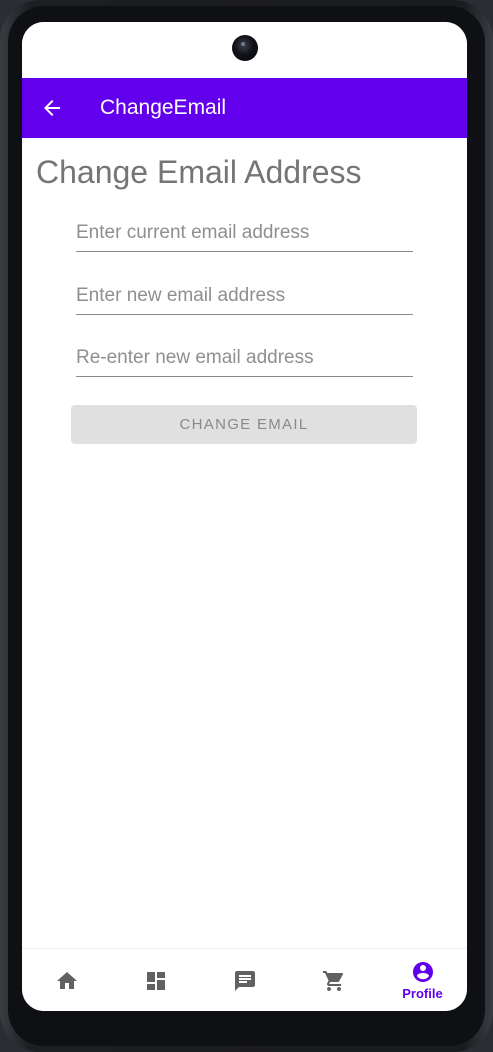  I want to click on message-icon, so click(244, 980).